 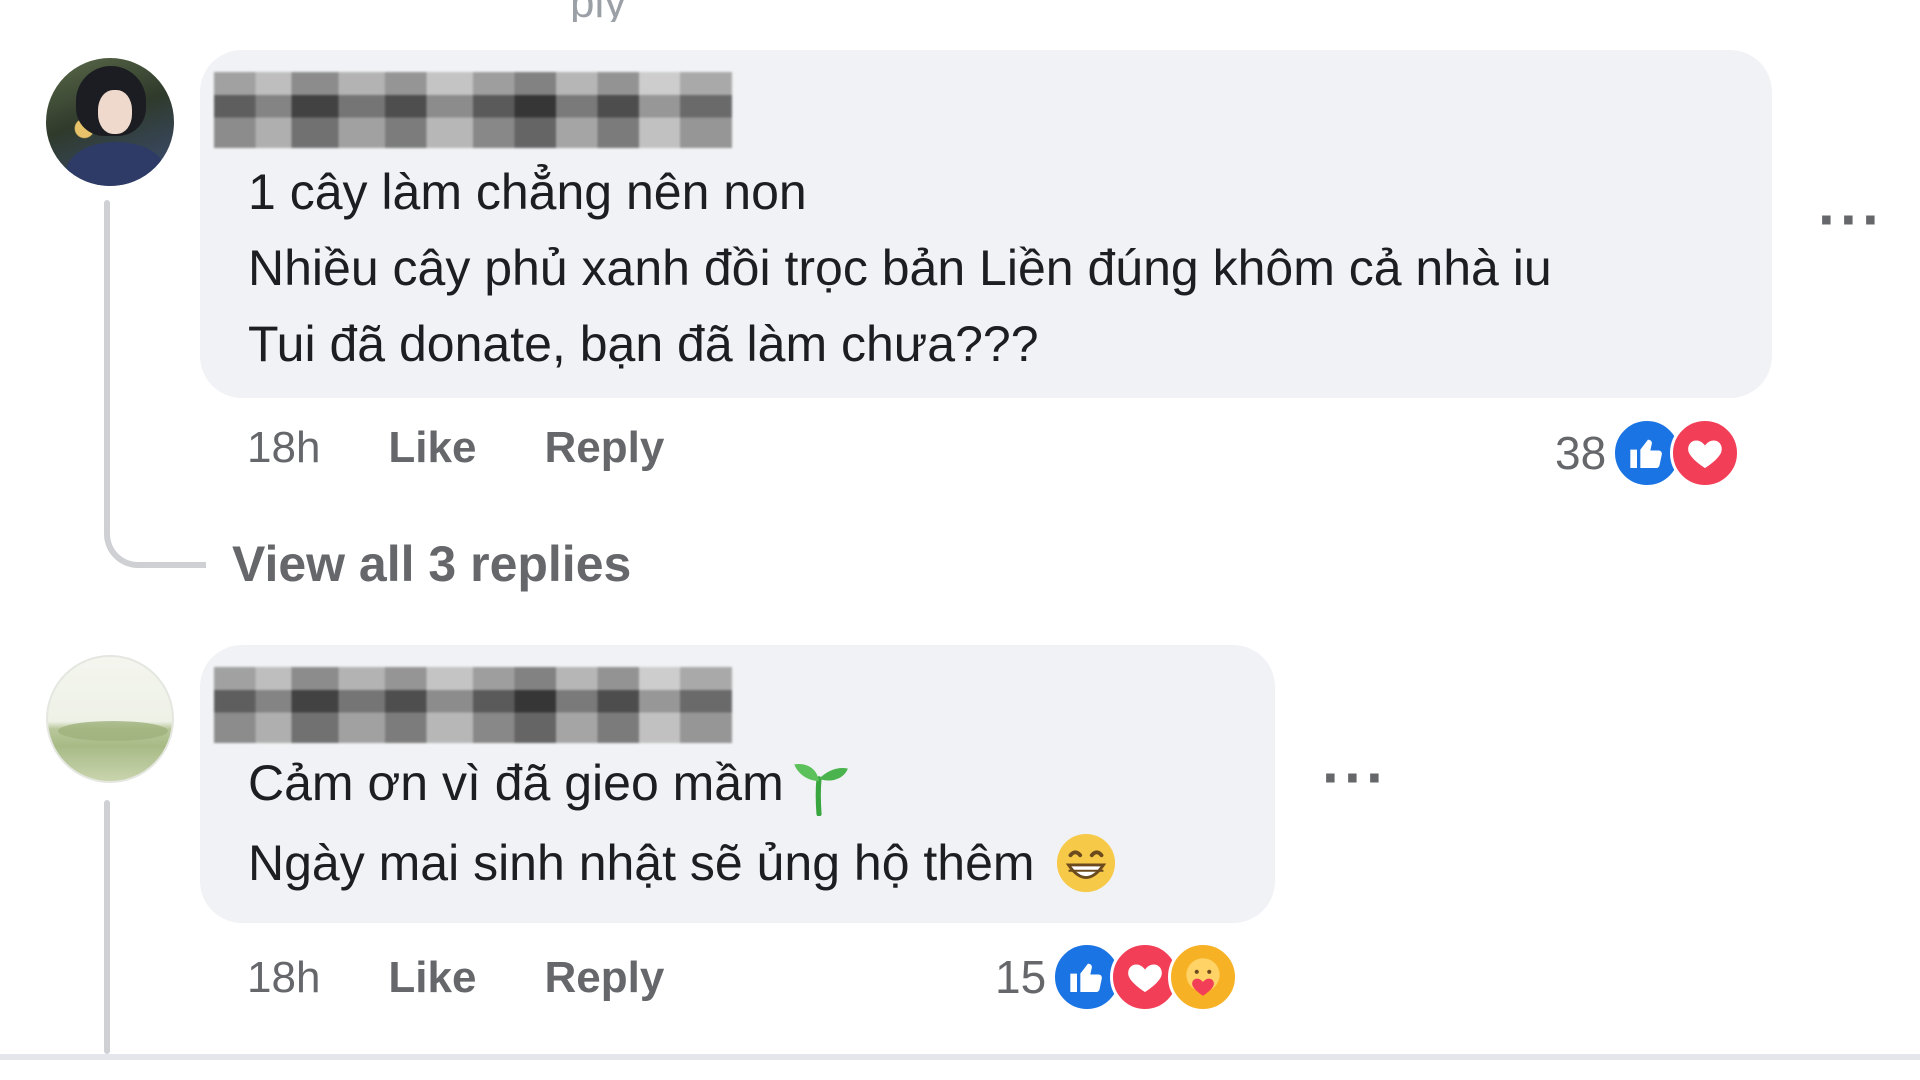 What do you see at coordinates (116, 164) in the screenshot?
I see `avatar-body` at bounding box center [116, 164].